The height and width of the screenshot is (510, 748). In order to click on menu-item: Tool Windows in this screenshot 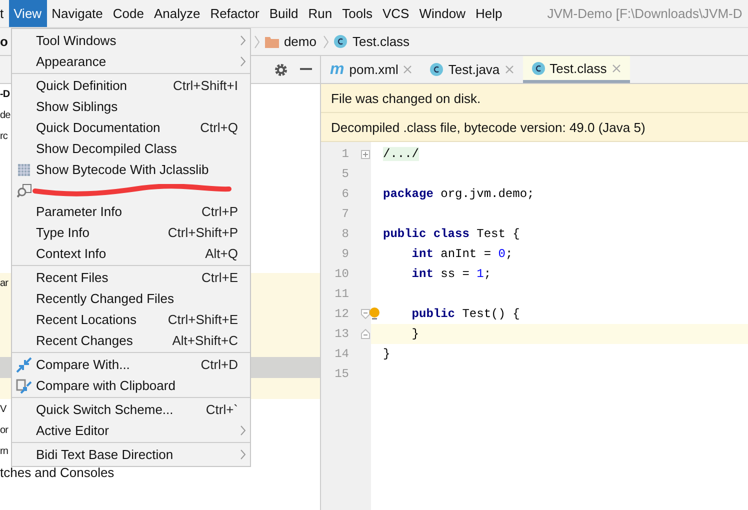, I will do `click(131, 40)`.